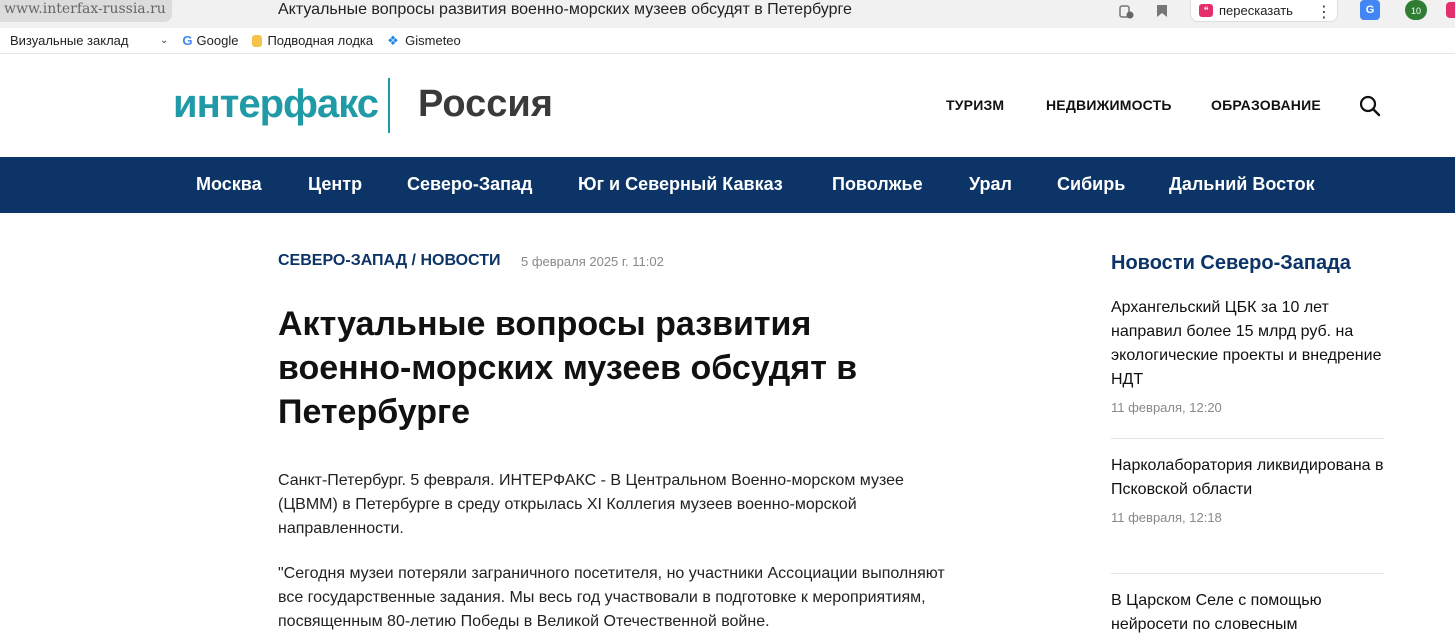 The image size is (1455, 640). Describe the element at coordinates (680, 184) in the screenshot. I see `nav-south-caucasus: Юг и Северный Кавказ` at that location.